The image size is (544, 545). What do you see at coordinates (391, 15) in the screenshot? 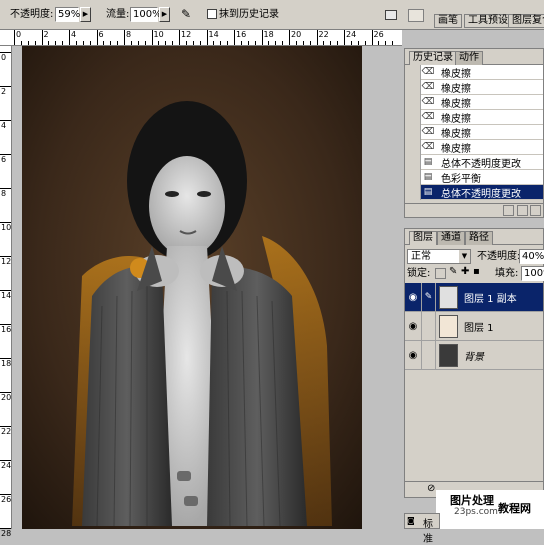
I see `palette-toggle-icon` at bounding box center [391, 15].